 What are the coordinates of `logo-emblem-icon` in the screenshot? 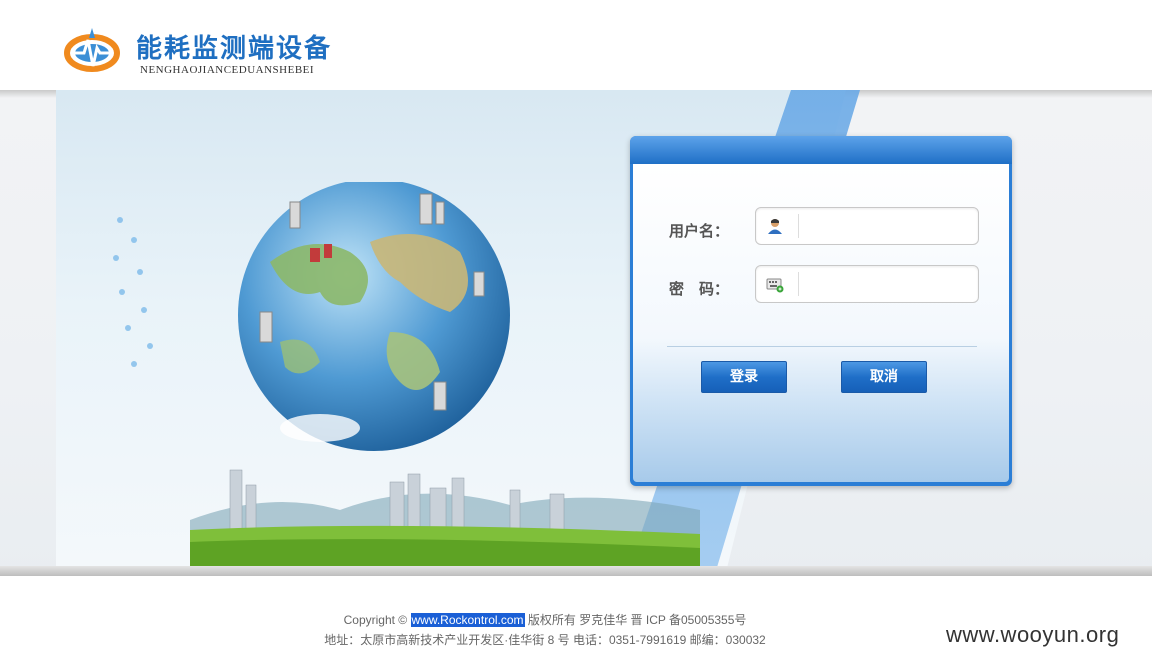 It's located at (92, 50).